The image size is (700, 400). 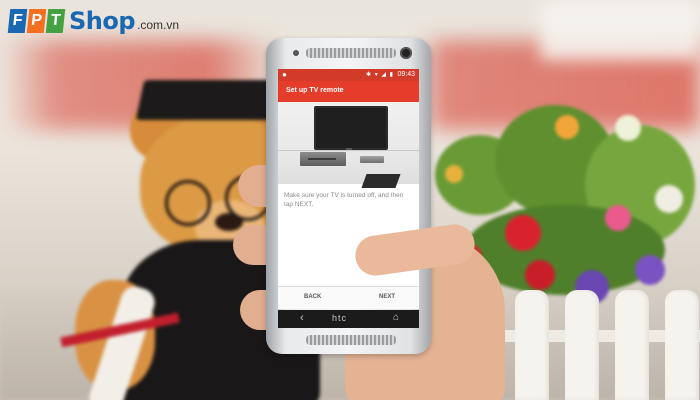 I want to click on tv-setup-illustration, so click(x=348, y=145).